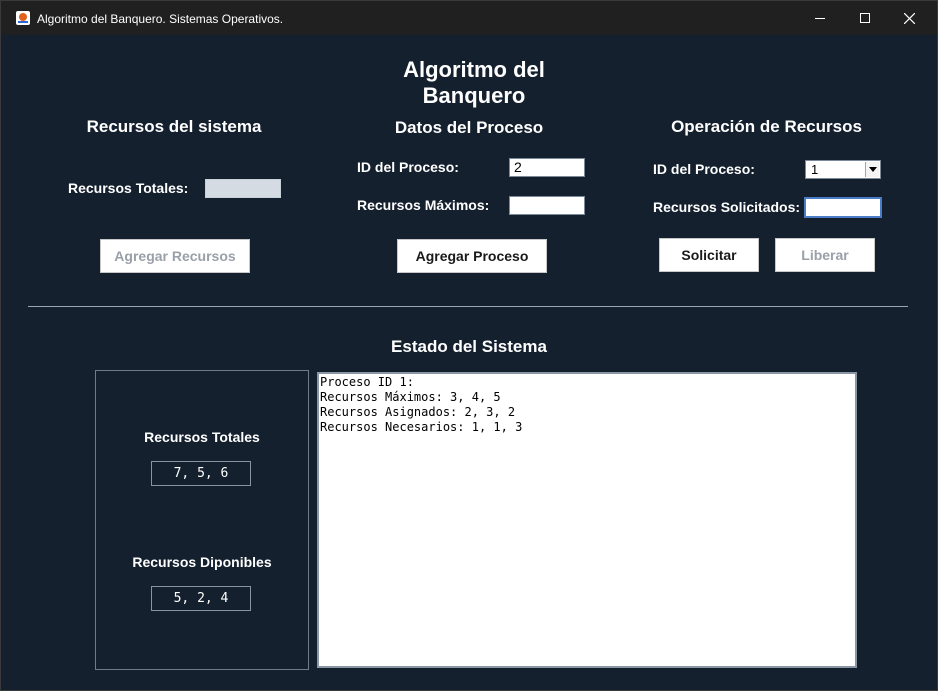 This screenshot has height=691, width=938. I want to click on log-line: Recursos Asignados: 2, 3, 2, so click(418, 412).